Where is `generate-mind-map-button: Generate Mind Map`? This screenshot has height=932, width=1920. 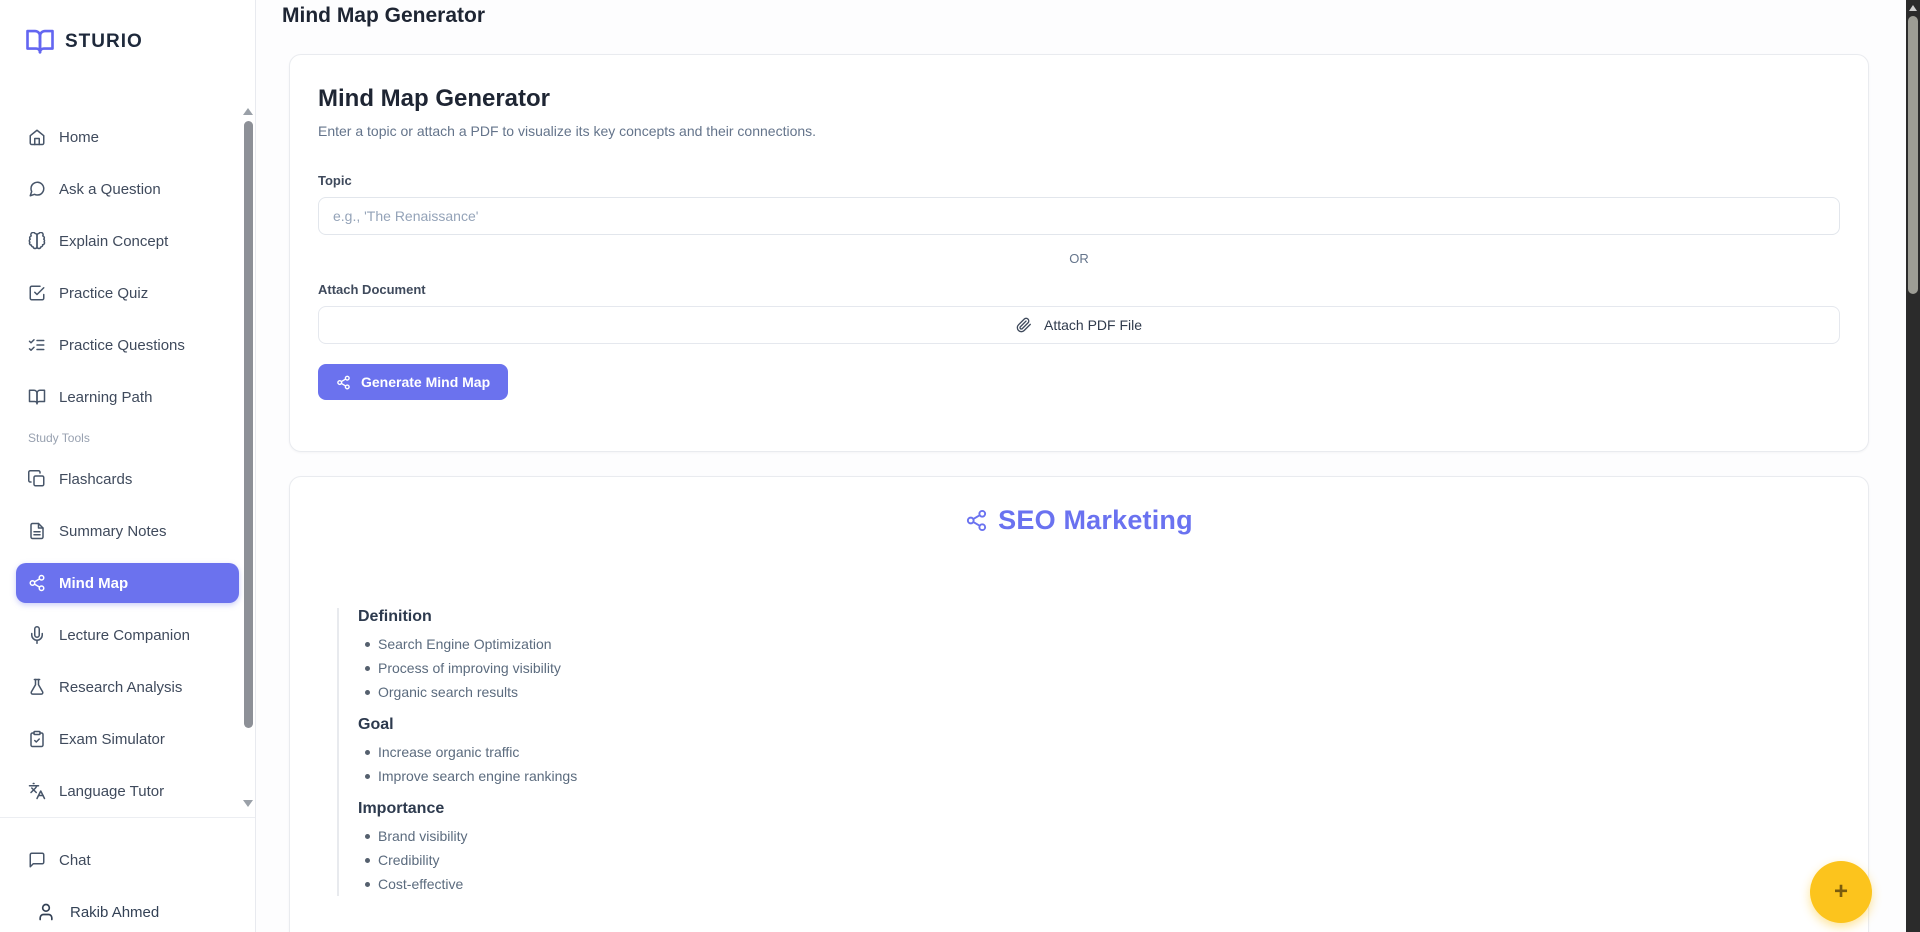
generate-mind-map-button: Generate Mind Map is located at coordinates (413, 382).